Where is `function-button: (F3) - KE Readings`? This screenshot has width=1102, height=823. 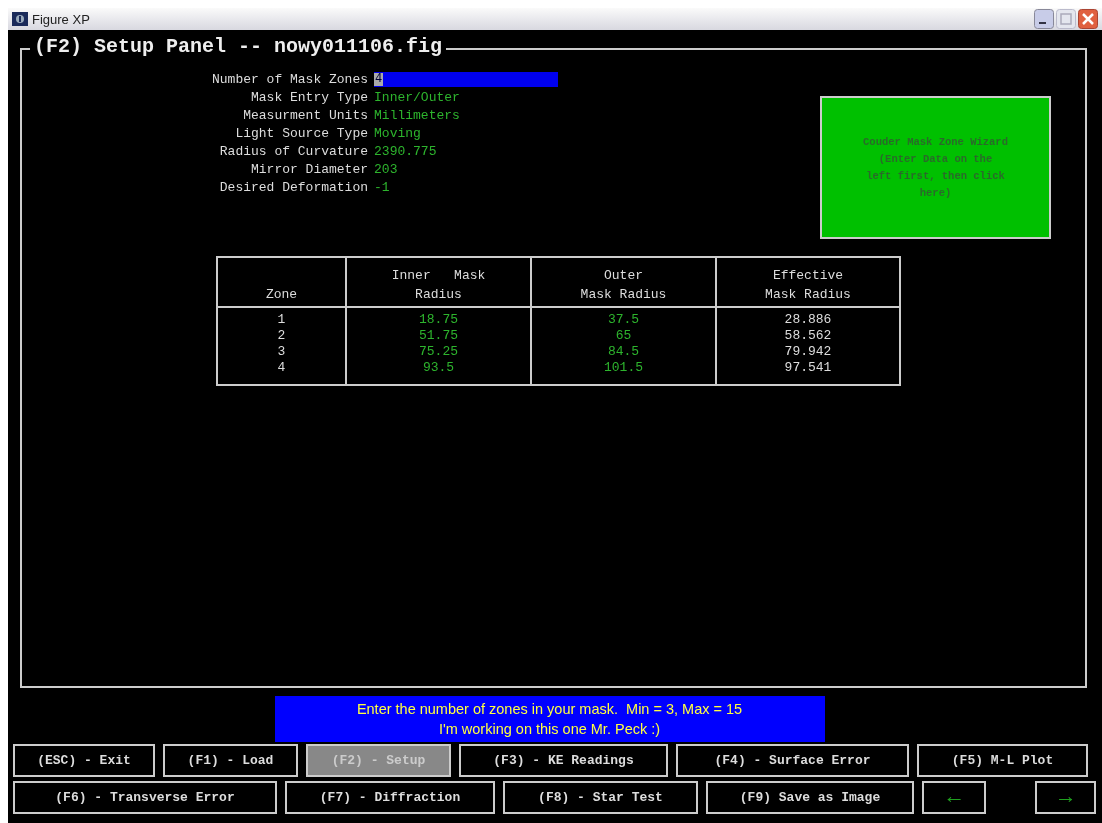
function-button: (F3) - KE Readings is located at coordinates (563, 760).